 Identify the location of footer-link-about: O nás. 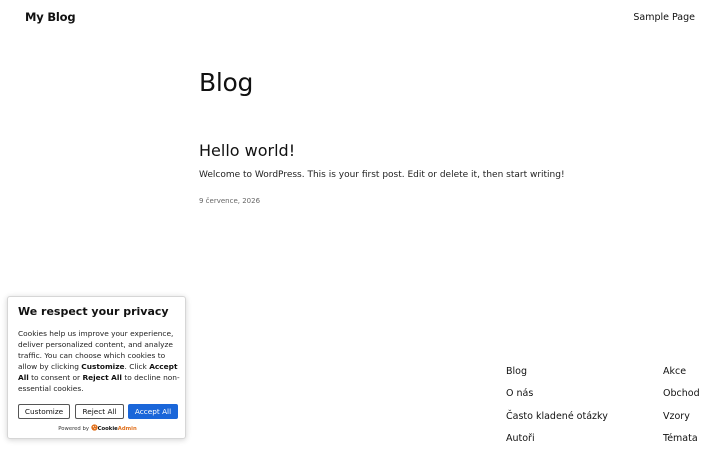
(557, 399).